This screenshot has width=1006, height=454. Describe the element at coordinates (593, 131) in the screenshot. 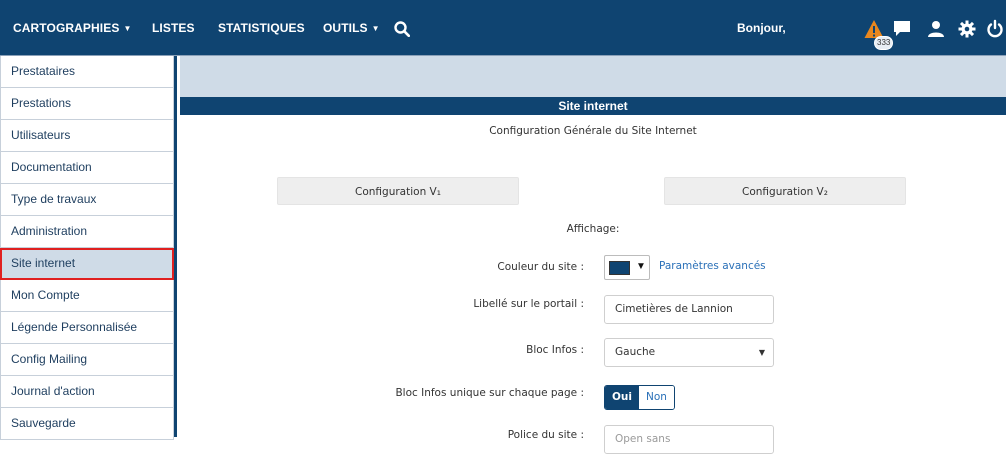

I see `section-subtitle: Configuration Générale du Site Internet` at that location.